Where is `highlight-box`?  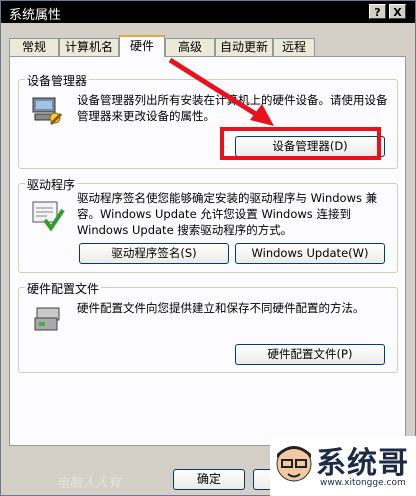
highlight-box is located at coordinates (300, 143).